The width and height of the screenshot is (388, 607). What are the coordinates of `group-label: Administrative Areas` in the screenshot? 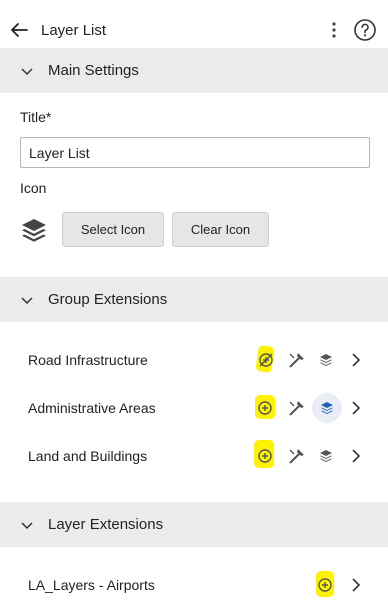 It's located at (92, 408).